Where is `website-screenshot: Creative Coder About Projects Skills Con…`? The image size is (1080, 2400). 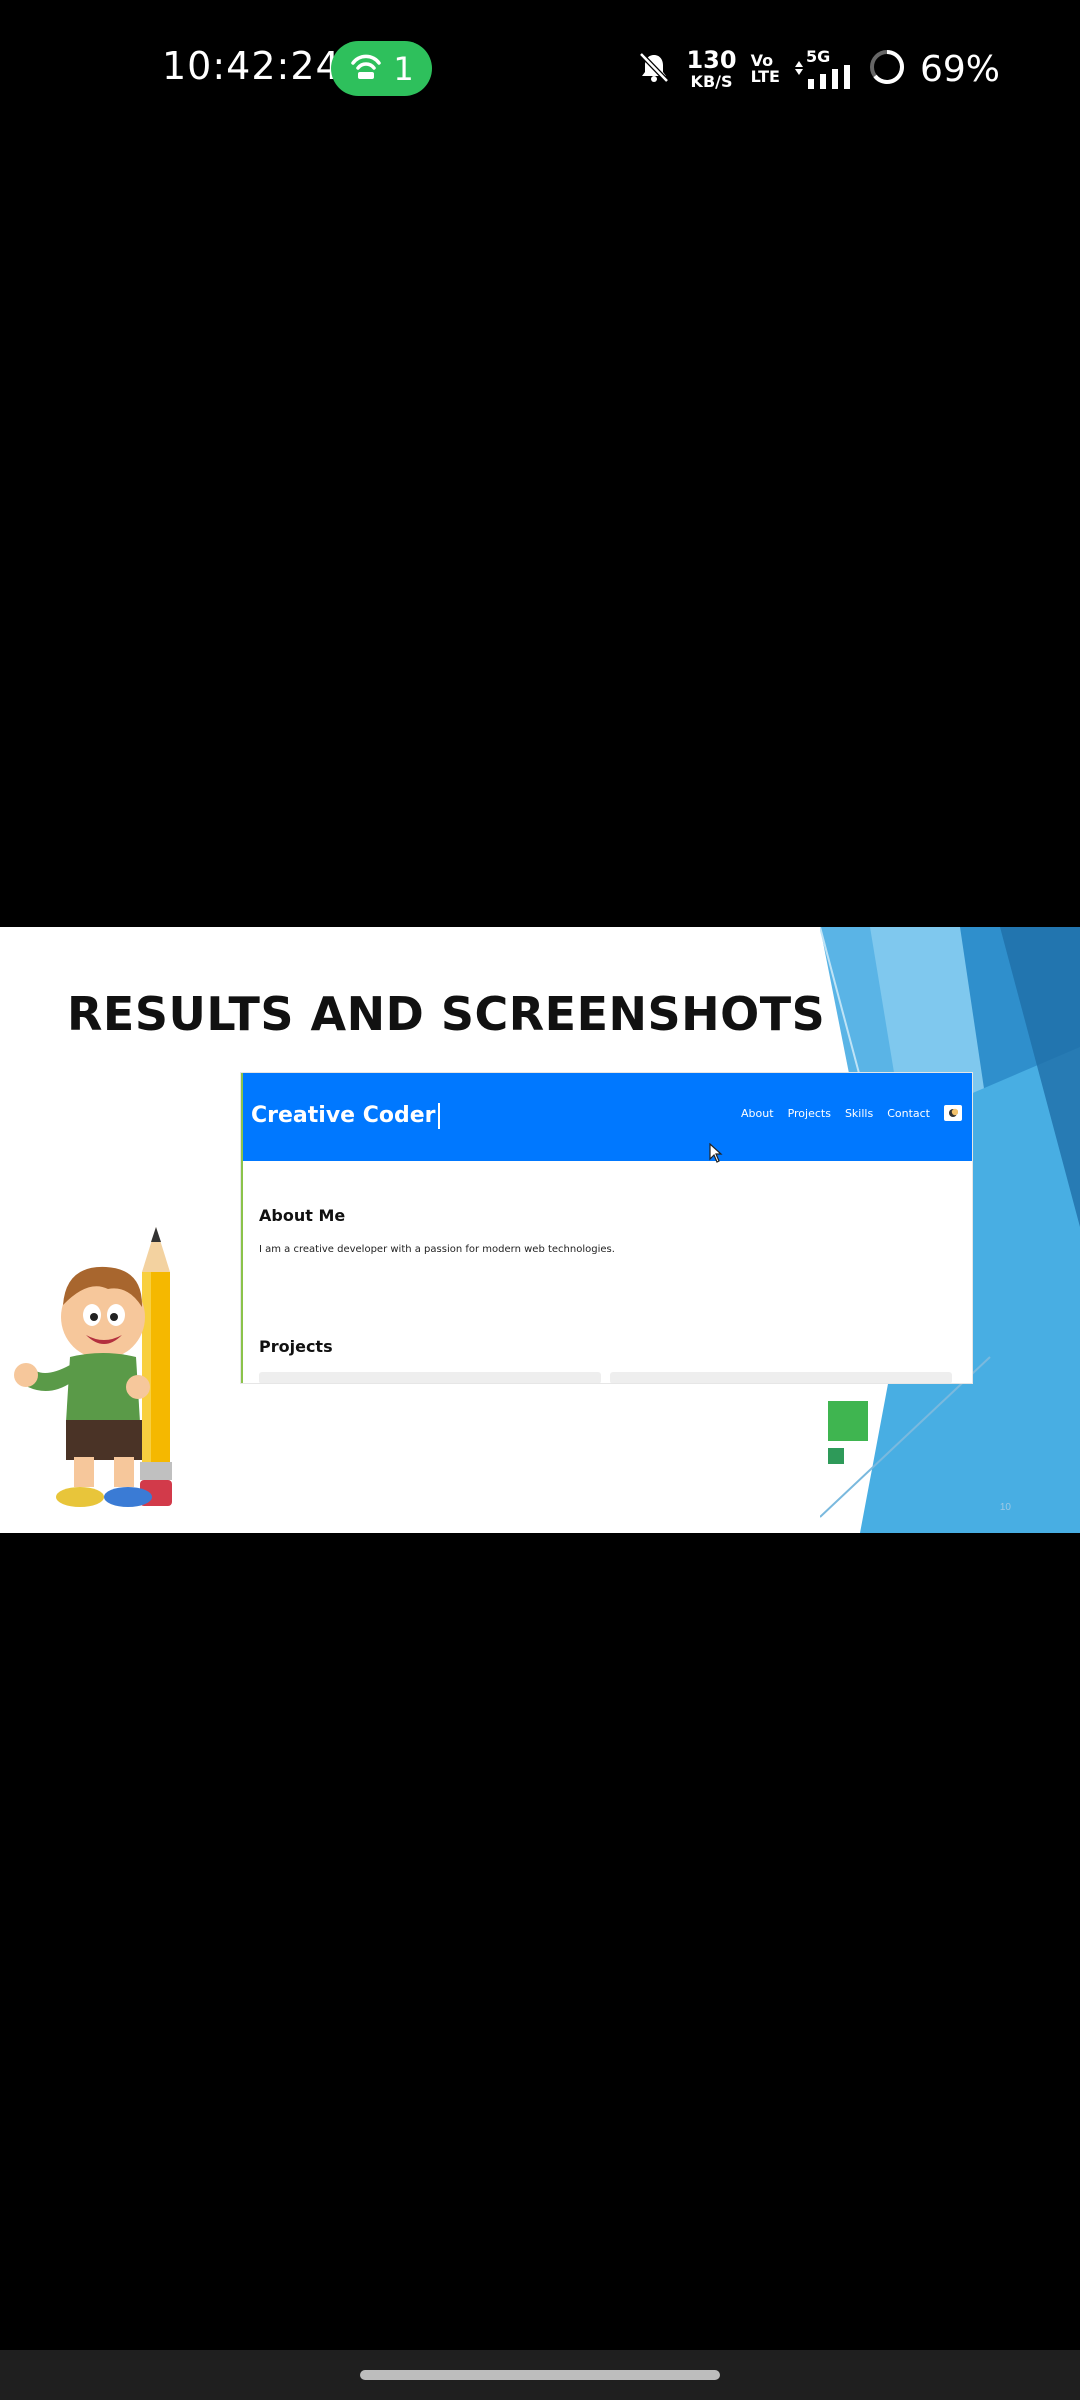 website-screenshot: Creative Coder About Projects Skills Con… is located at coordinates (606, 1228).